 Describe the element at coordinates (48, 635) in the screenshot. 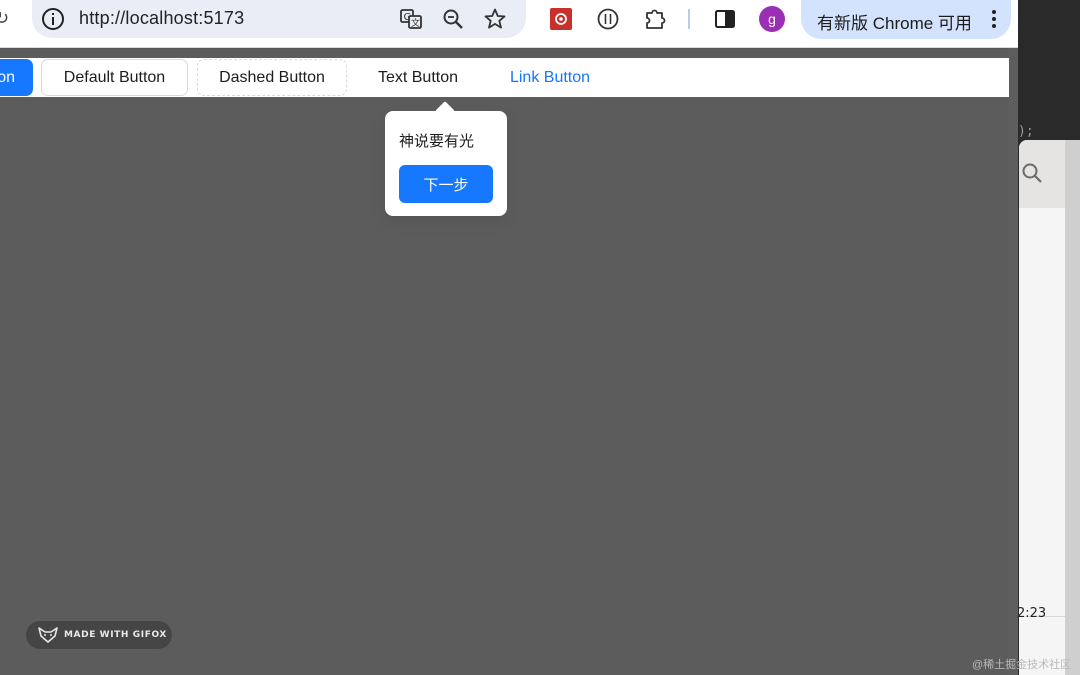

I see `fox-logo-icon` at that location.